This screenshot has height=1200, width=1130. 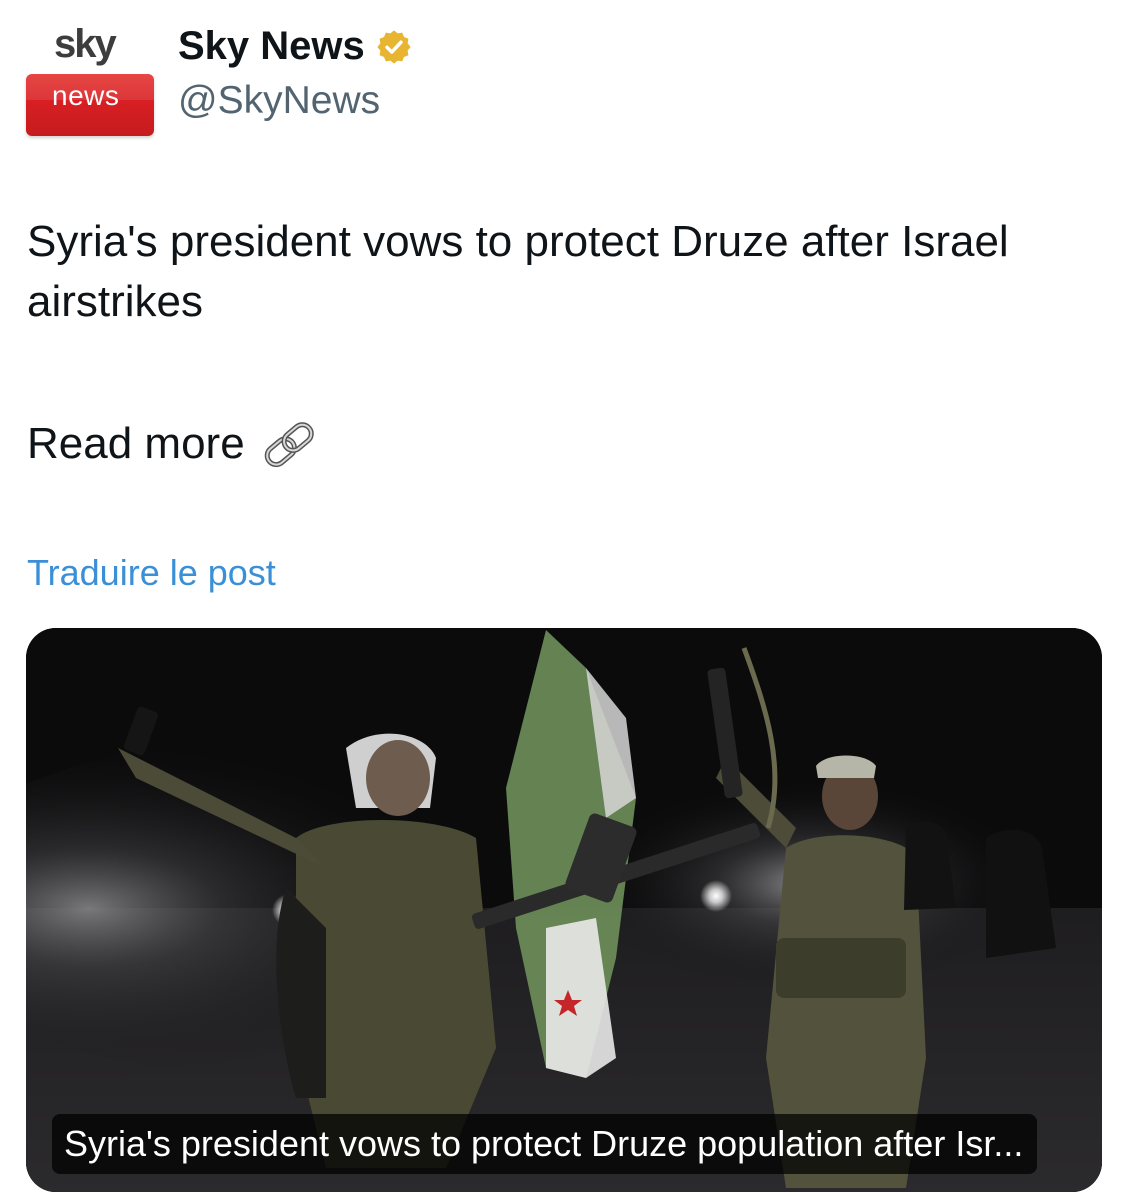 I want to click on name-row: Sky News, so click(x=295, y=46).